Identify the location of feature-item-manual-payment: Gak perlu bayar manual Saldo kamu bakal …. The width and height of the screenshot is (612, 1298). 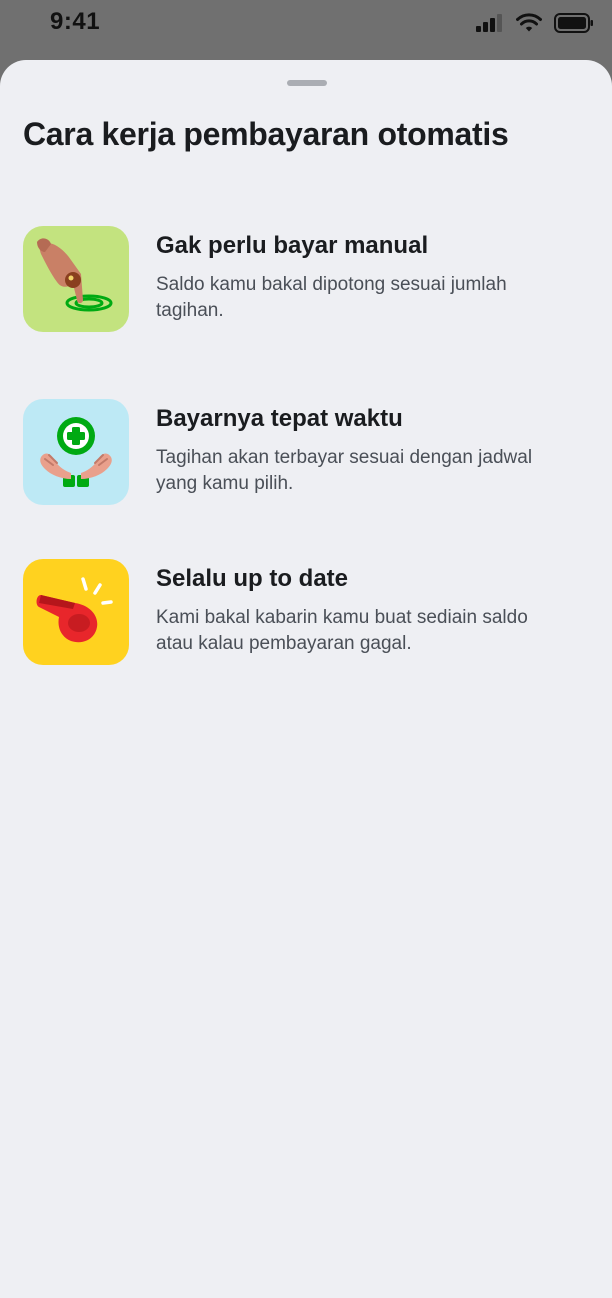
(303, 280).